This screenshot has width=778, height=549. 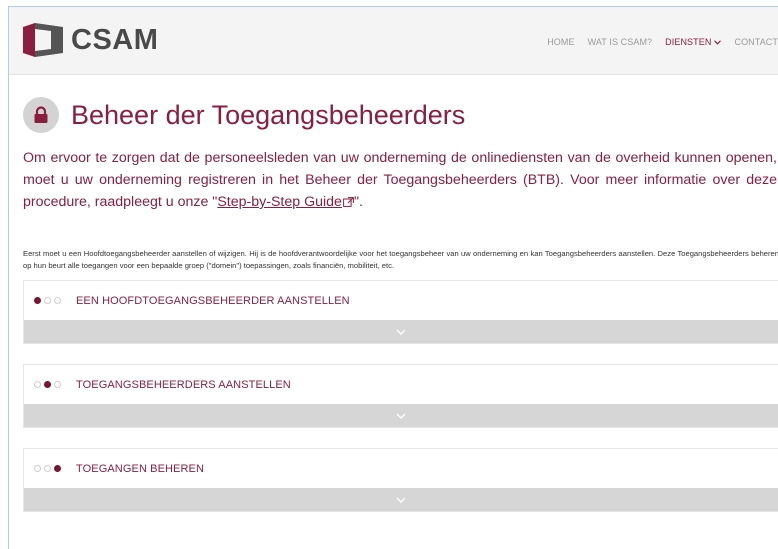 I want to click on nav-contact-label: CONTACT, so click(x=756, y=42).